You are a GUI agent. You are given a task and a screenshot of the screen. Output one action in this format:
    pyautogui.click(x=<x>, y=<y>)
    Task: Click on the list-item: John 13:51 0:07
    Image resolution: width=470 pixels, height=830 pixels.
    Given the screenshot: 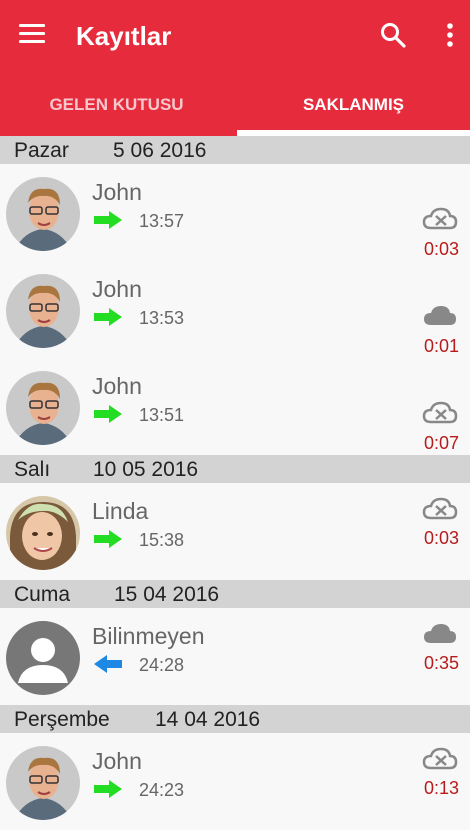 What is the action you would take?
    pyautogui.click(x=235, y=406)
    